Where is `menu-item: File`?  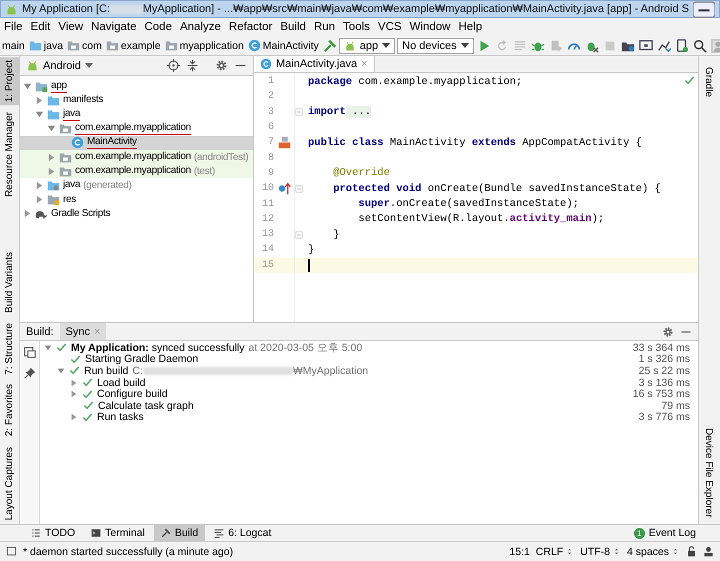 menu-item: File is located at coordinates (13, 27).